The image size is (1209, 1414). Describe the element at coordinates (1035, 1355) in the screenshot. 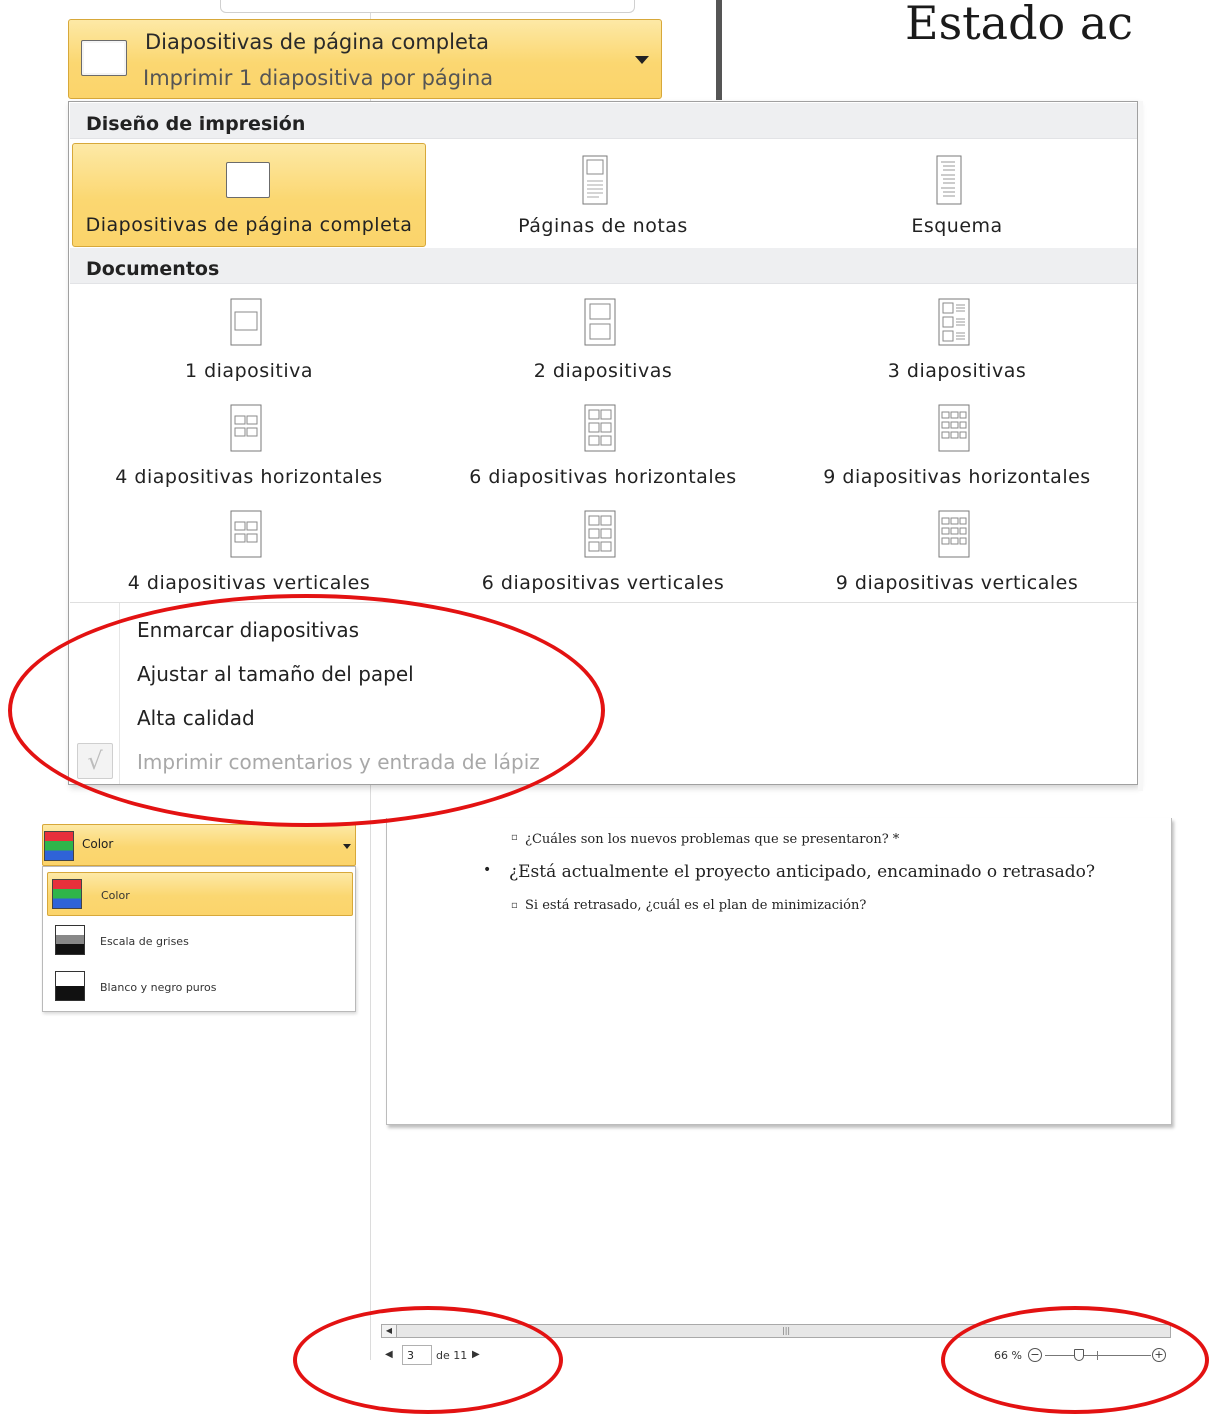

I see `zoom-out-icon: −` at that location.